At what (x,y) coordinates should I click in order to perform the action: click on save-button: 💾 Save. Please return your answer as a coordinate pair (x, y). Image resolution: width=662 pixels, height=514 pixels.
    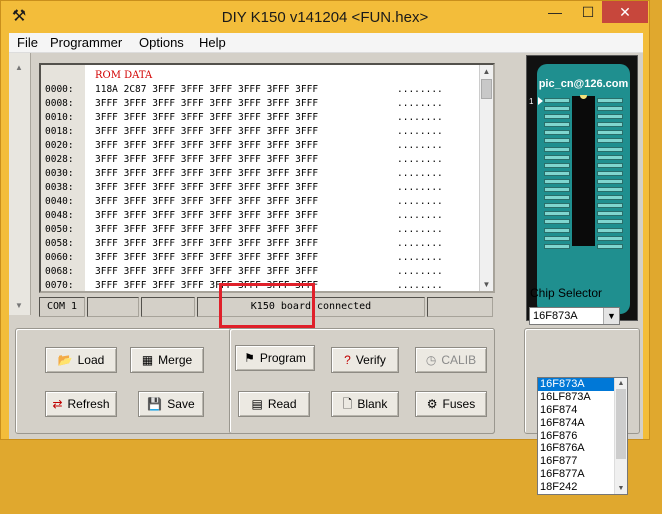
    Looking at the image, I should click on (171, 404).